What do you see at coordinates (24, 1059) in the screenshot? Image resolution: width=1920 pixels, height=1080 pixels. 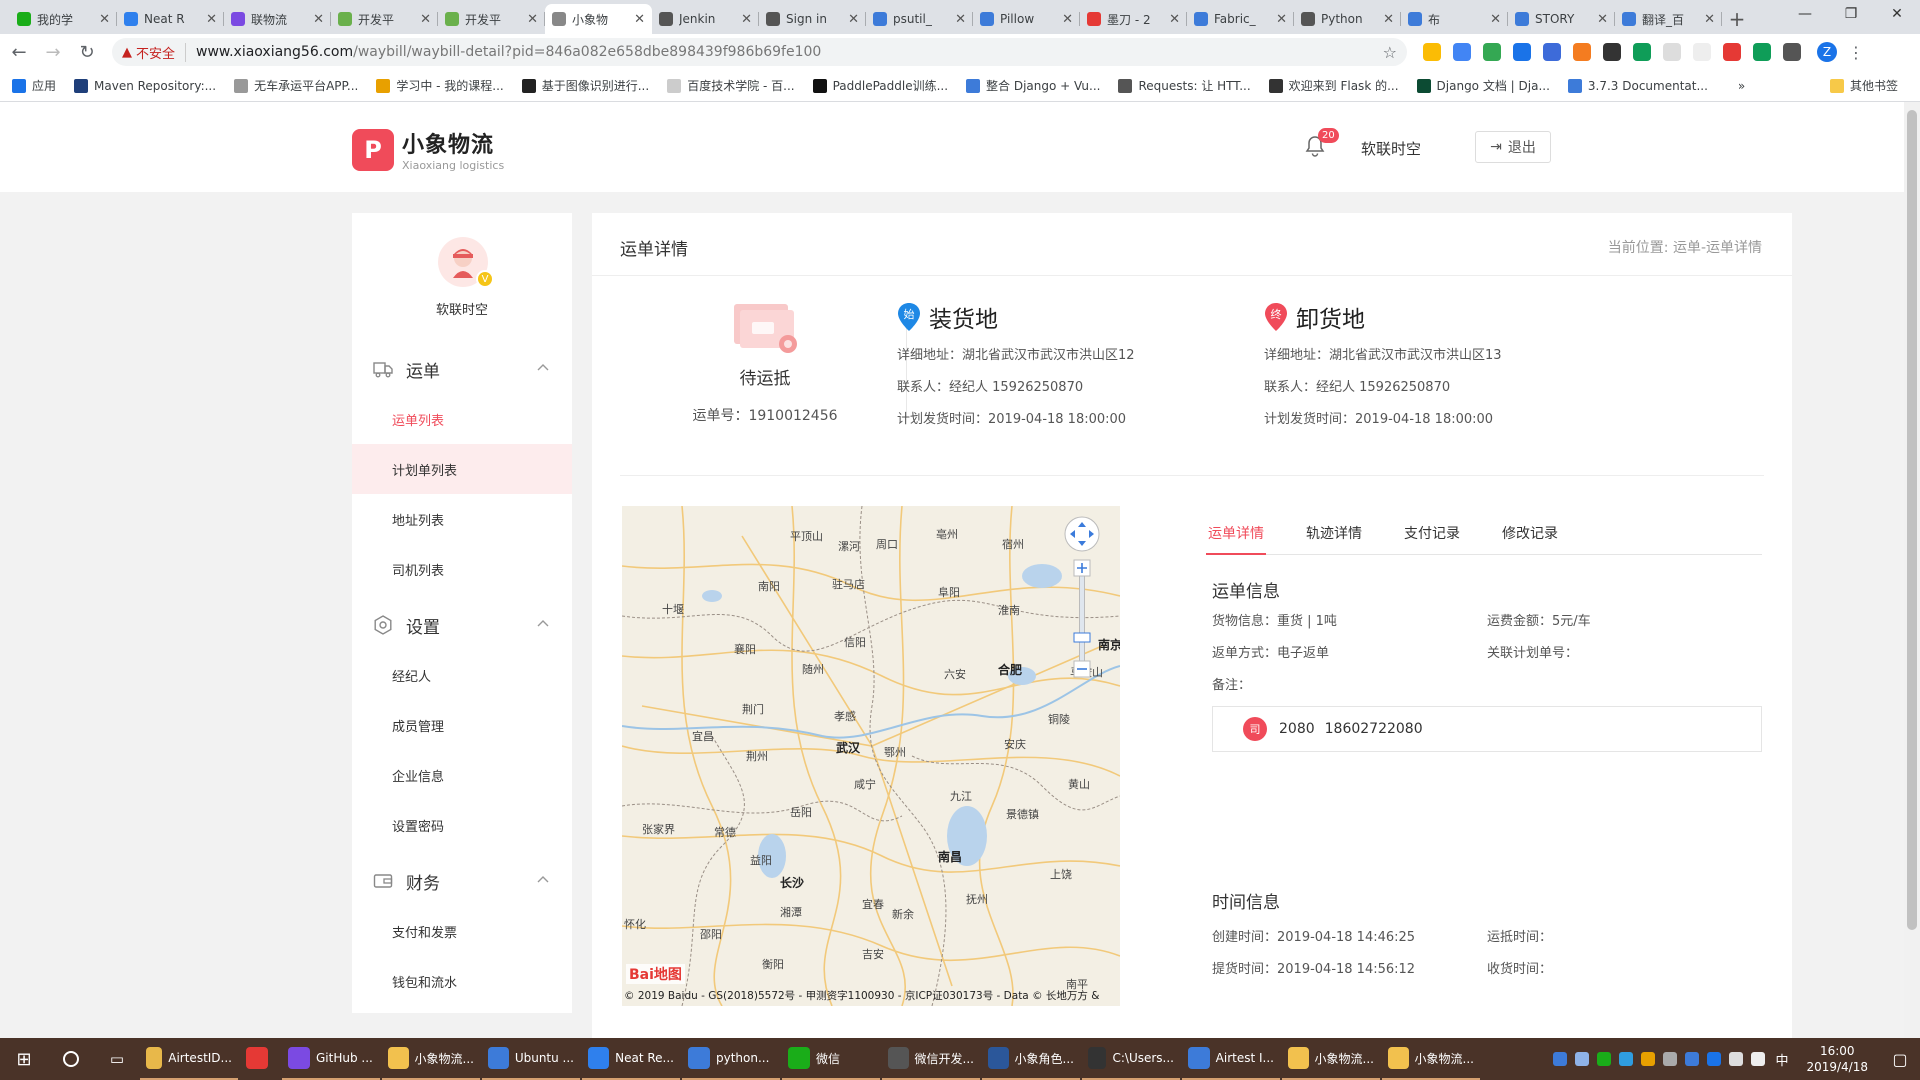 I see `windows-start-icon: ⊞` at bounding box center [24, 1059].